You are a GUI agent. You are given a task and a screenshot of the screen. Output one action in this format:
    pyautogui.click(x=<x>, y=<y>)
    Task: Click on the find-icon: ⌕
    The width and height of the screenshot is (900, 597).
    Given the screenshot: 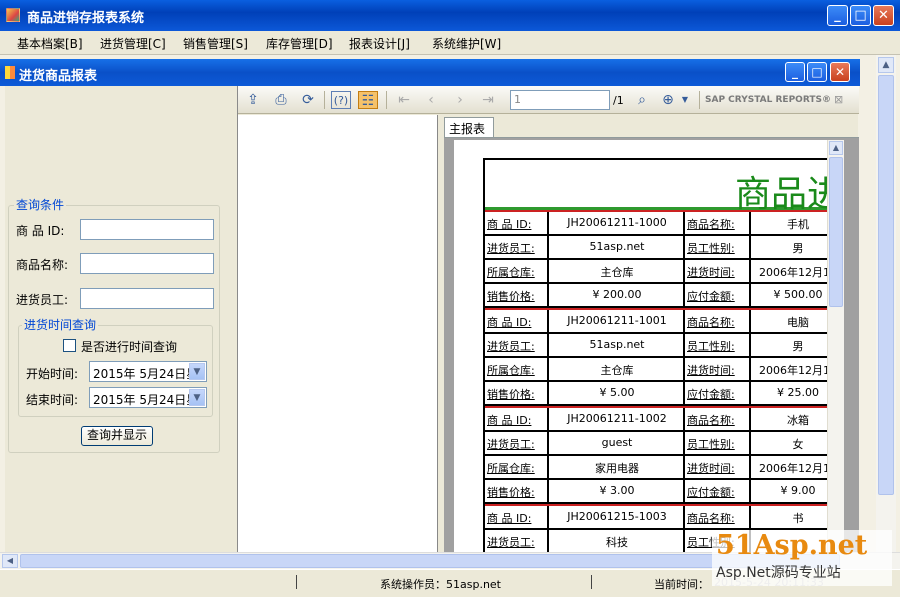 What is the action you would take?
    pyautogui.click(x=642, y=100)
    